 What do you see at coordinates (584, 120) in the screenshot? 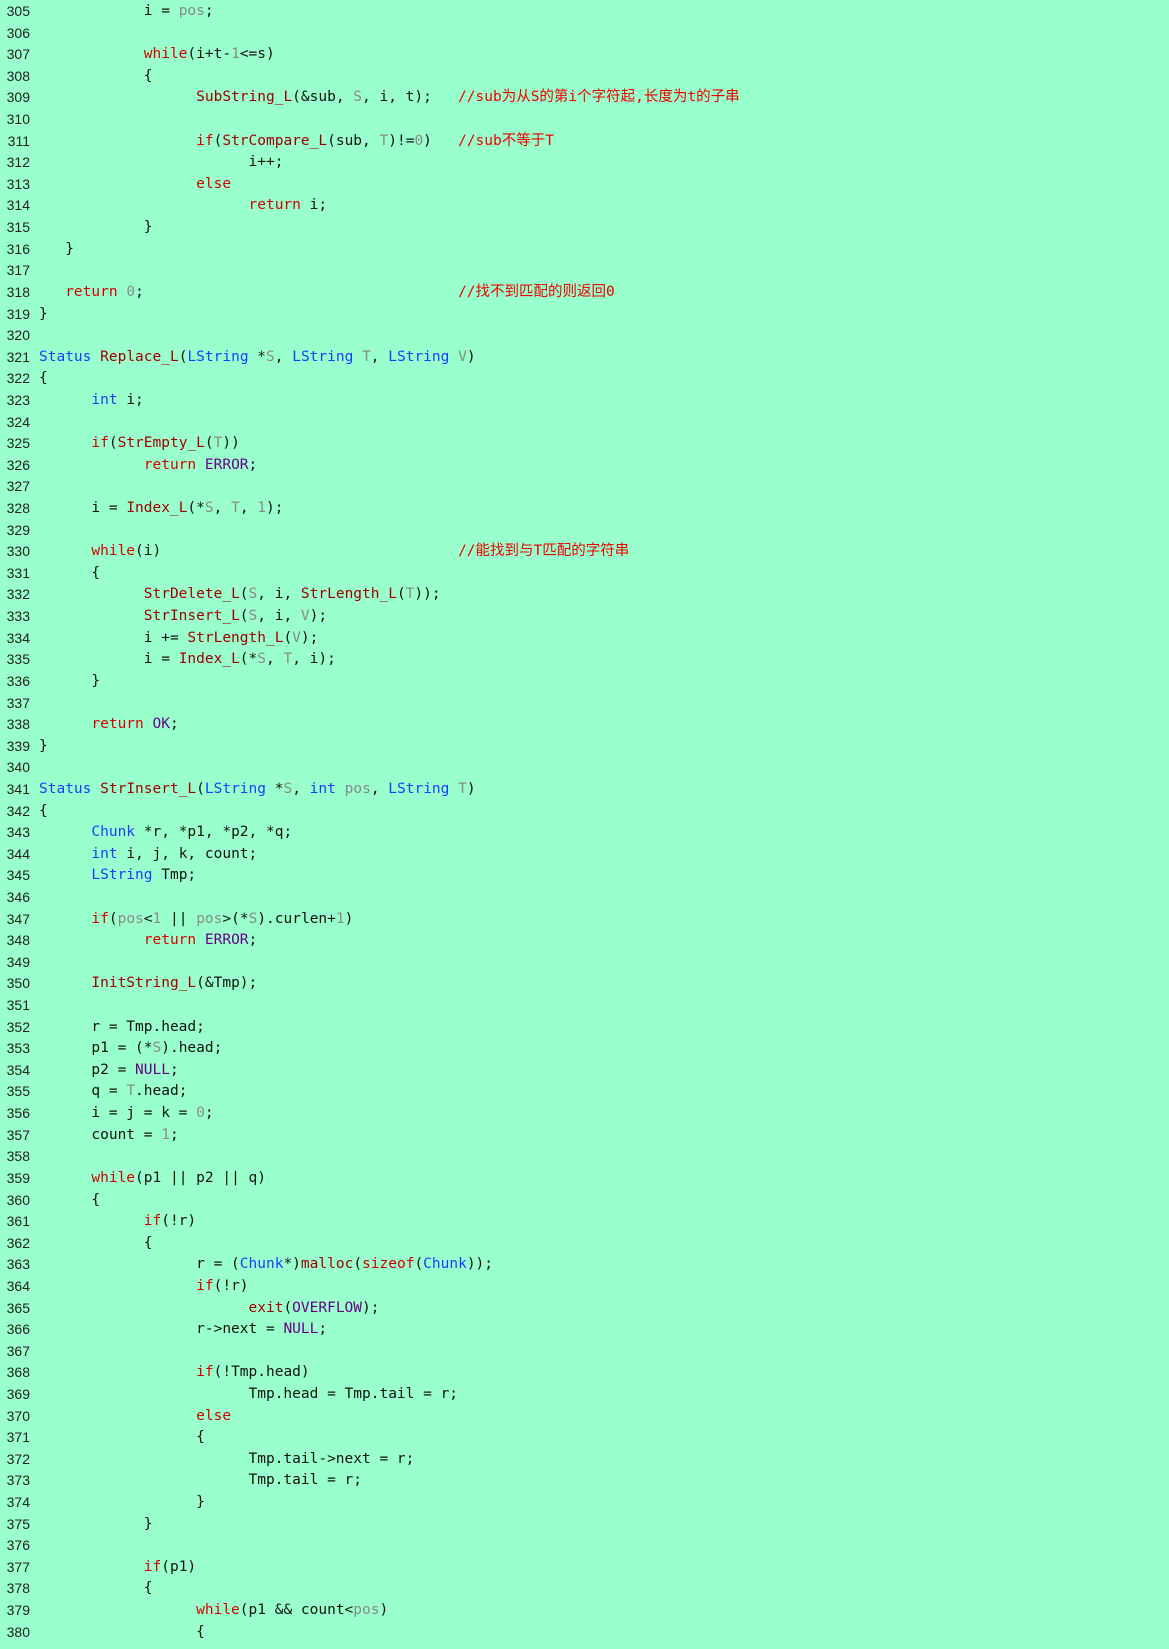
I see `code-line: 310` at bounding box center [584, 120].